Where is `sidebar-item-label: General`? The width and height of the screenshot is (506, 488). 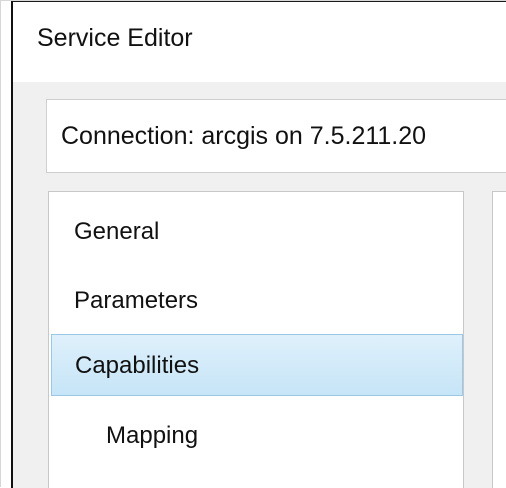 sidebar-item-label: General is located at coordinates (117, 231).